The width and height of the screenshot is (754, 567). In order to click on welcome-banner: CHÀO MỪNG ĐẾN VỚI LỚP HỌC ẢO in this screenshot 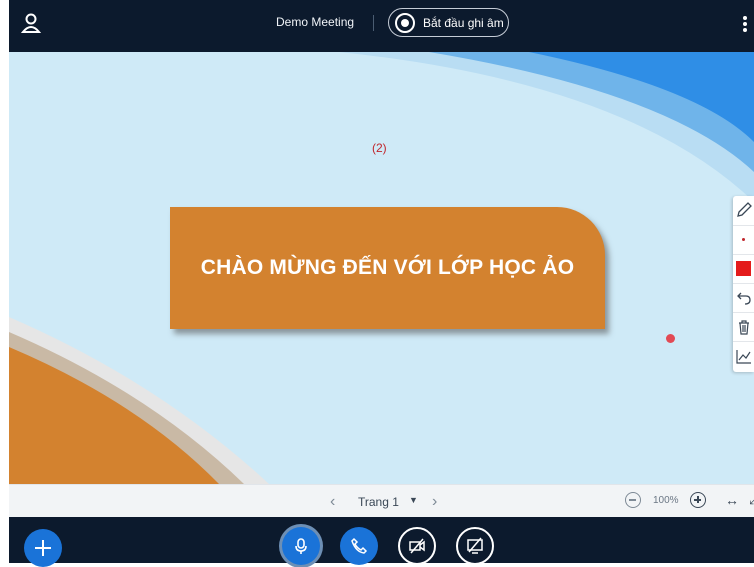, I will do `click(387, 268)`.